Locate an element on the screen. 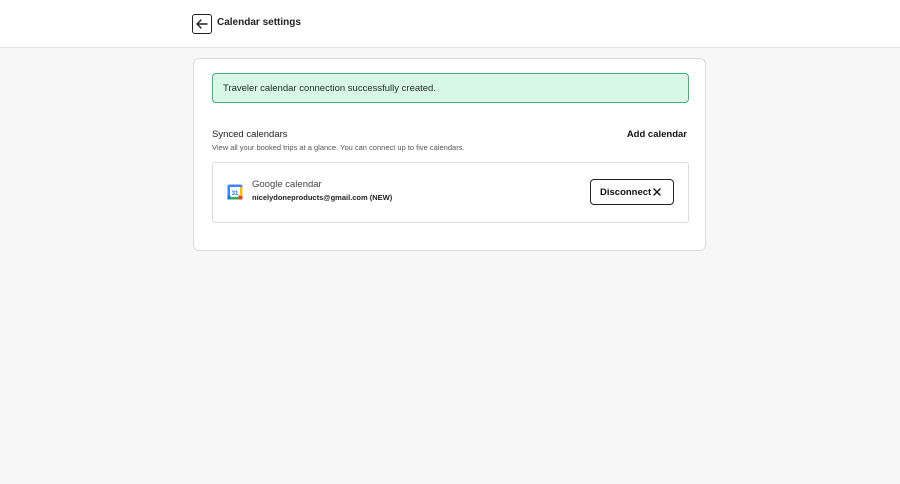 The image size is (900, 484). arrow-left-icon is located at coordinates (202, 24).